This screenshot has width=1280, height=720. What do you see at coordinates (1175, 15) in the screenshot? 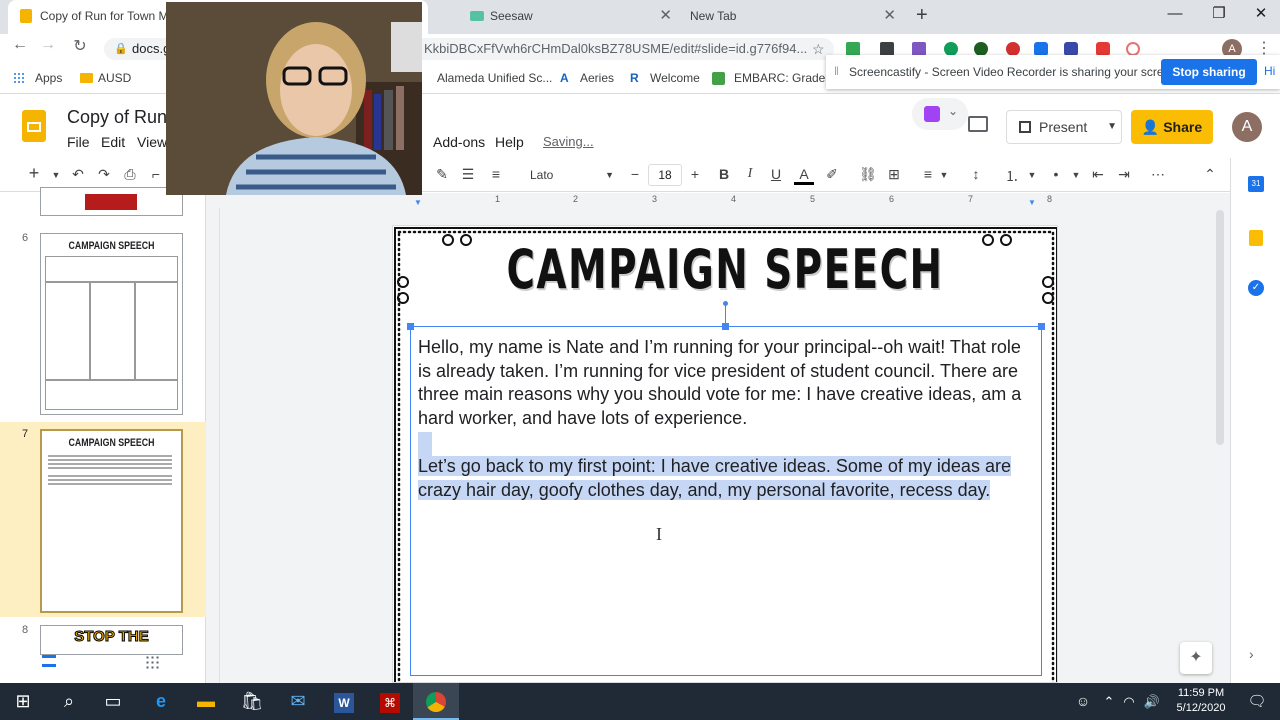
I see `minimize-icon: —` at bounding box center [1175, 15].